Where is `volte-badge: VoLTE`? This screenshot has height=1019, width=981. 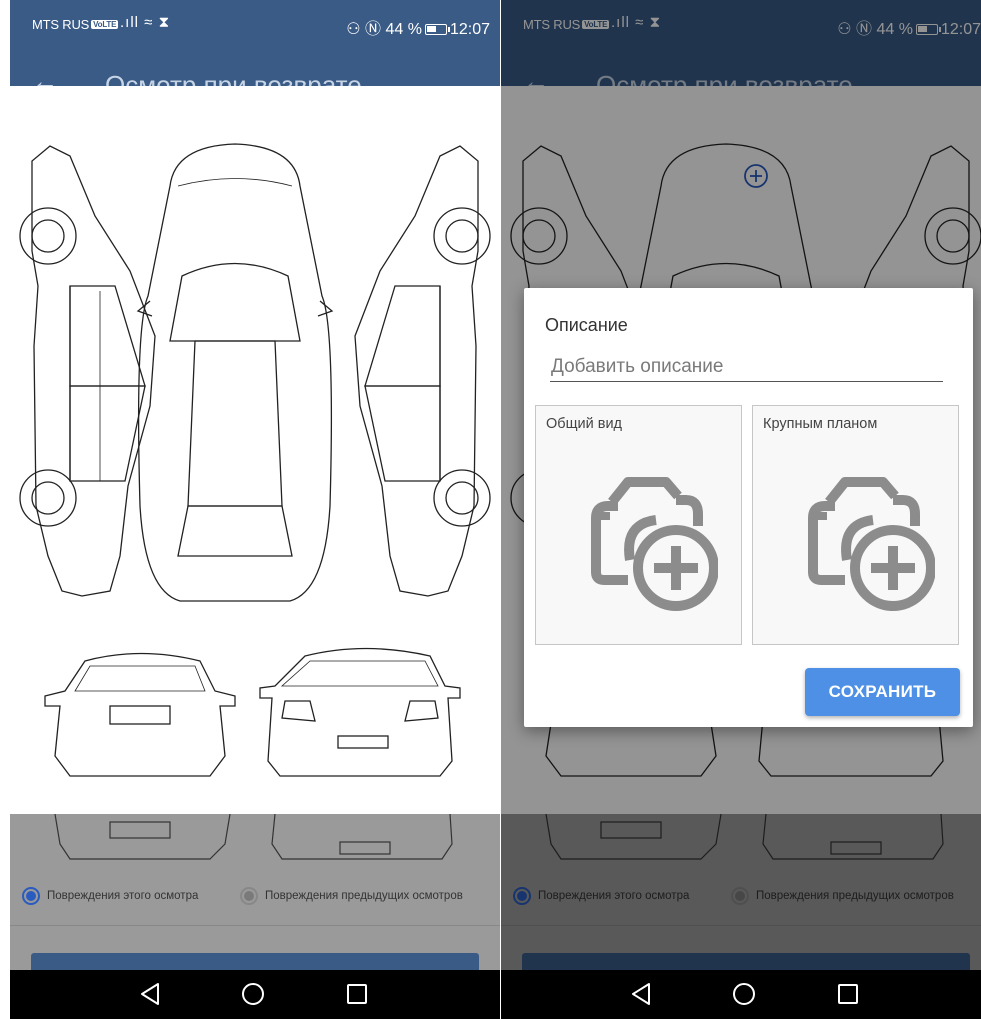
volte-badge: VoLTE is located at coordinates (105, 24).